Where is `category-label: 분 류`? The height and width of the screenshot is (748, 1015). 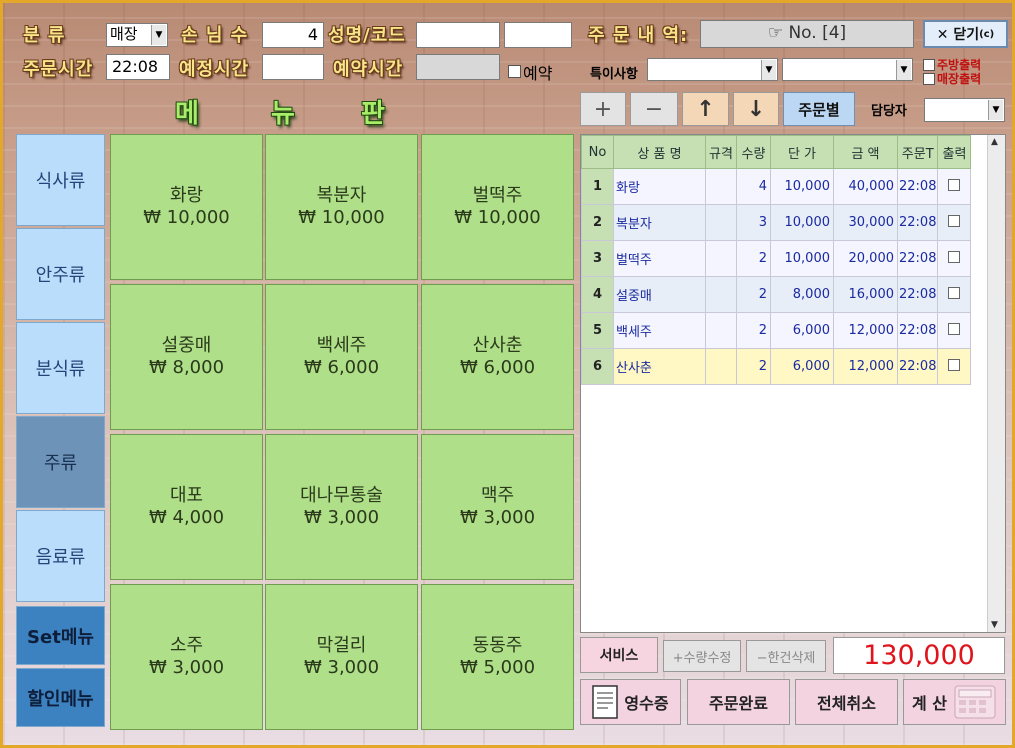
category-label: 분 류 is located at coordinates (44, 35).